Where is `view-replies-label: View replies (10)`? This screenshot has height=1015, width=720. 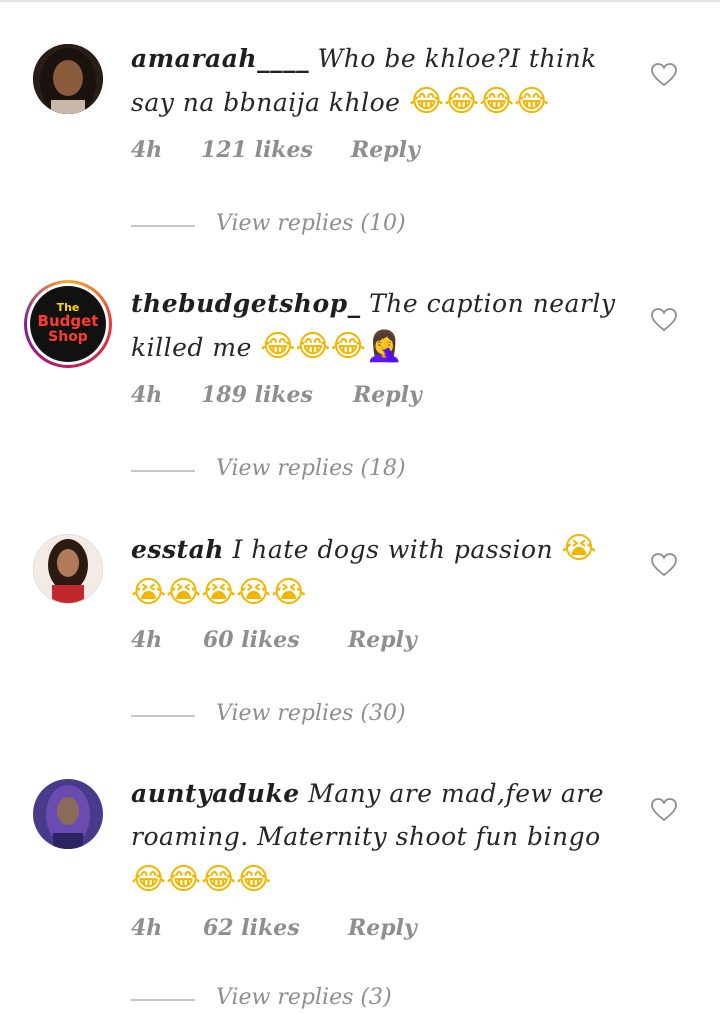
view-replies-label: View replies (10) is located at coordinates (311, 223).